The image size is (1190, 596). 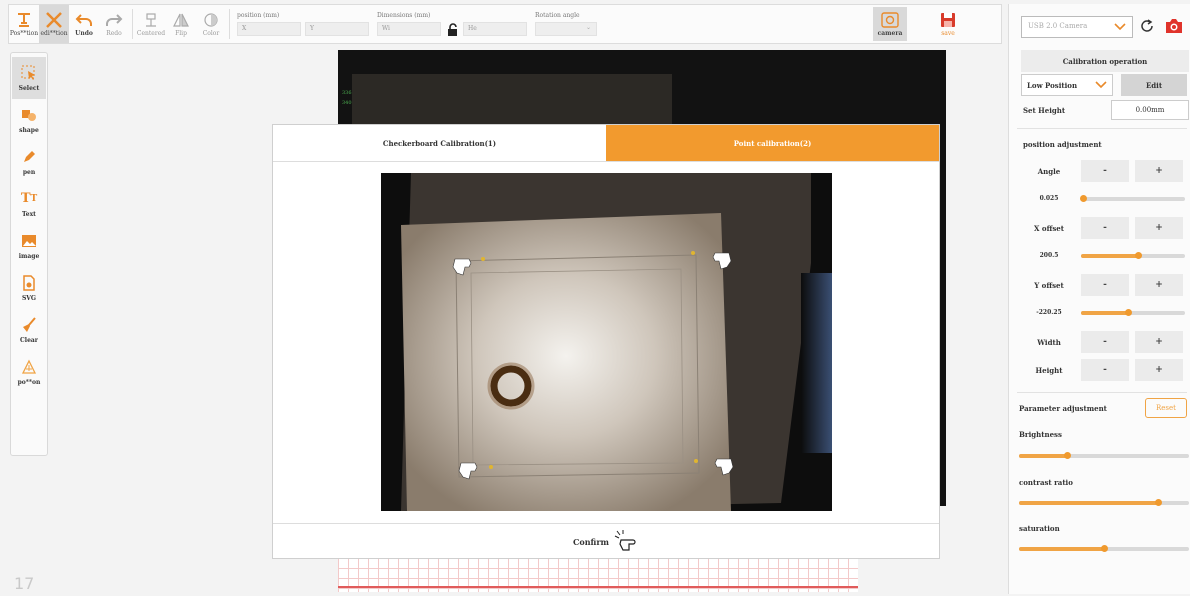 I want to click on position-x-field: X, so click(x=269, y=29).